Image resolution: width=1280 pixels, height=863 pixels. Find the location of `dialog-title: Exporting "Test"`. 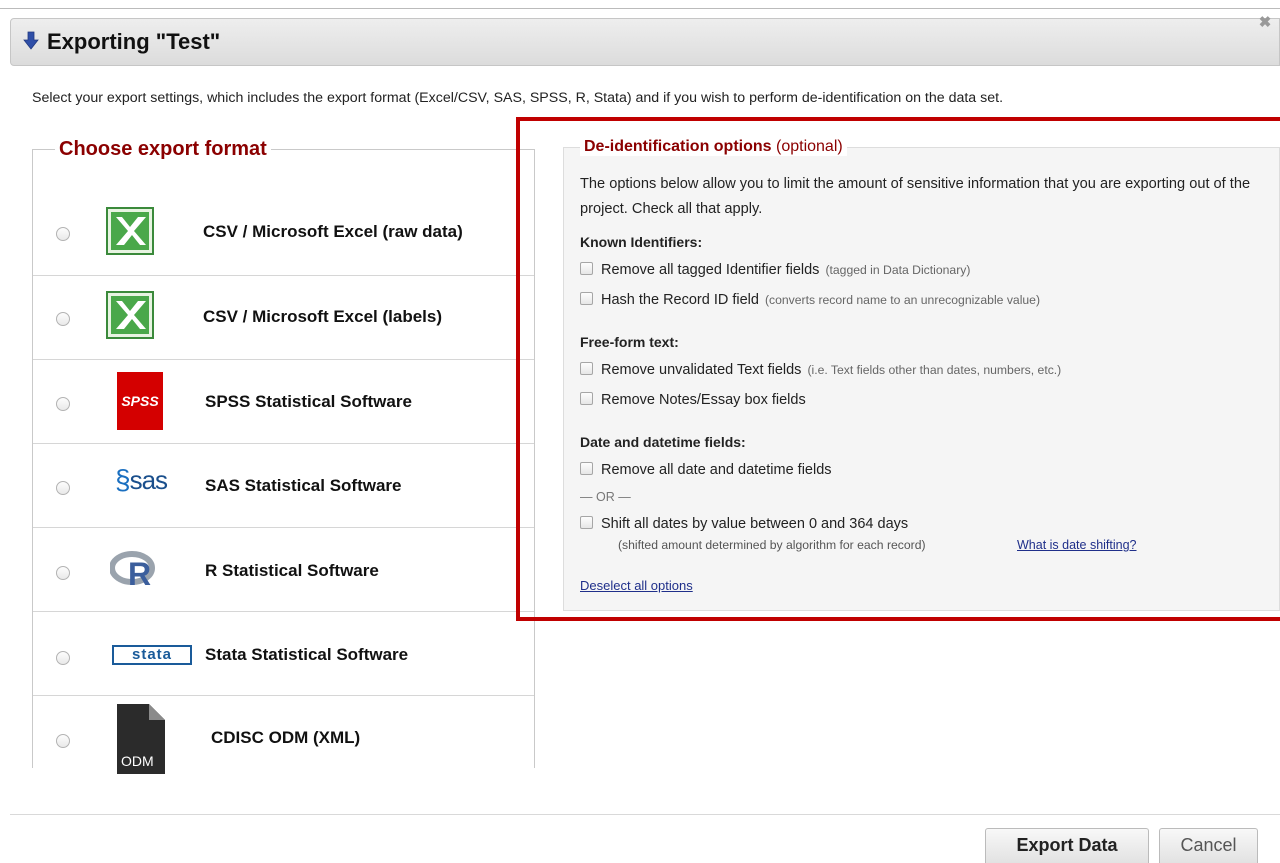

dialog-title: Exporting "Test" is located at coordinates (134, 41).